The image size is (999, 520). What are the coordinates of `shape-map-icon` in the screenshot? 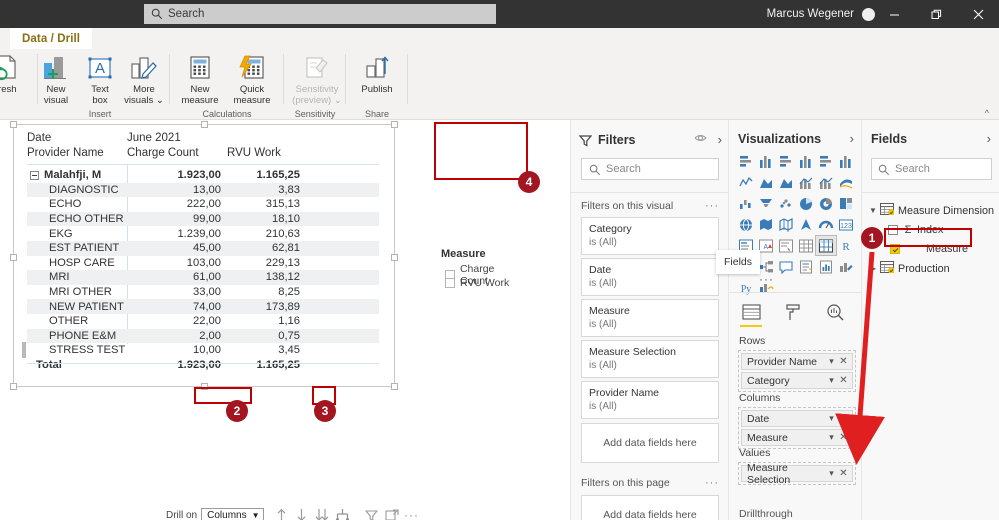 It's located at (786, 224).